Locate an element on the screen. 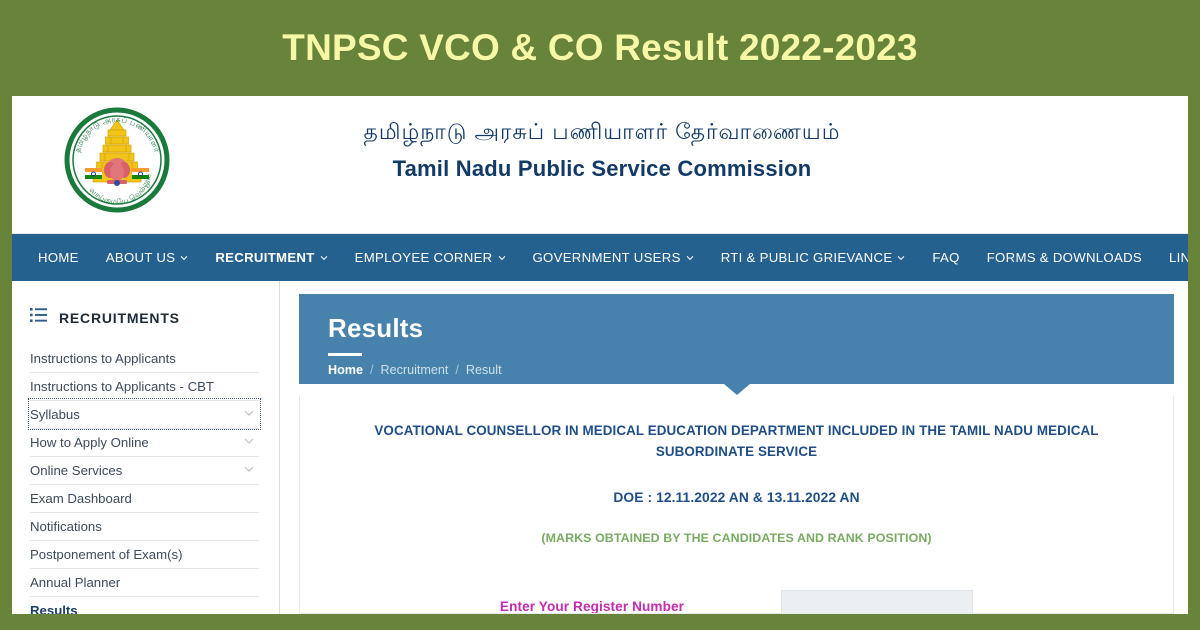  nav-label: RECRUITMENT is located at coordinates (265, 257).